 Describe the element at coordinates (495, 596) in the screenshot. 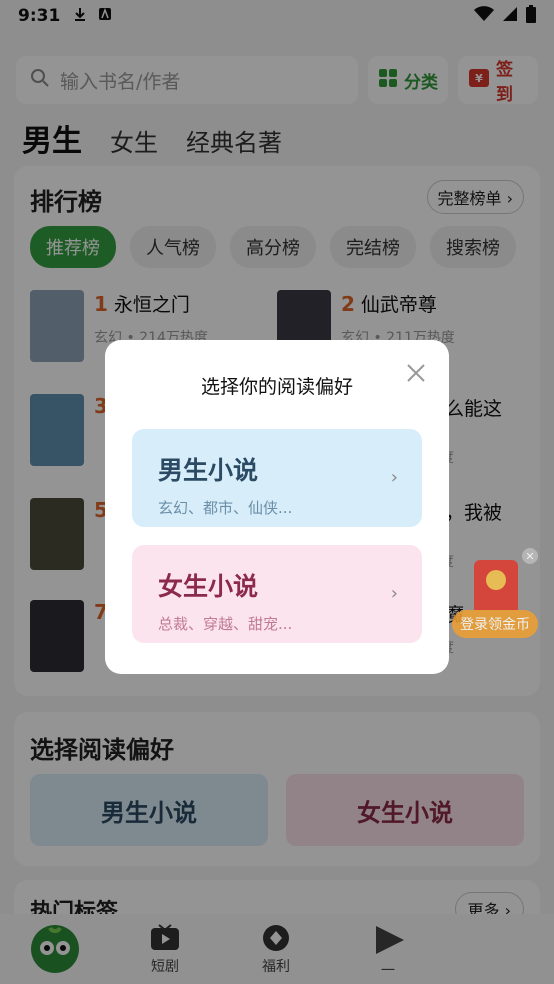

I see `login-coin-ad: 登录领金币 ✕` at that location.